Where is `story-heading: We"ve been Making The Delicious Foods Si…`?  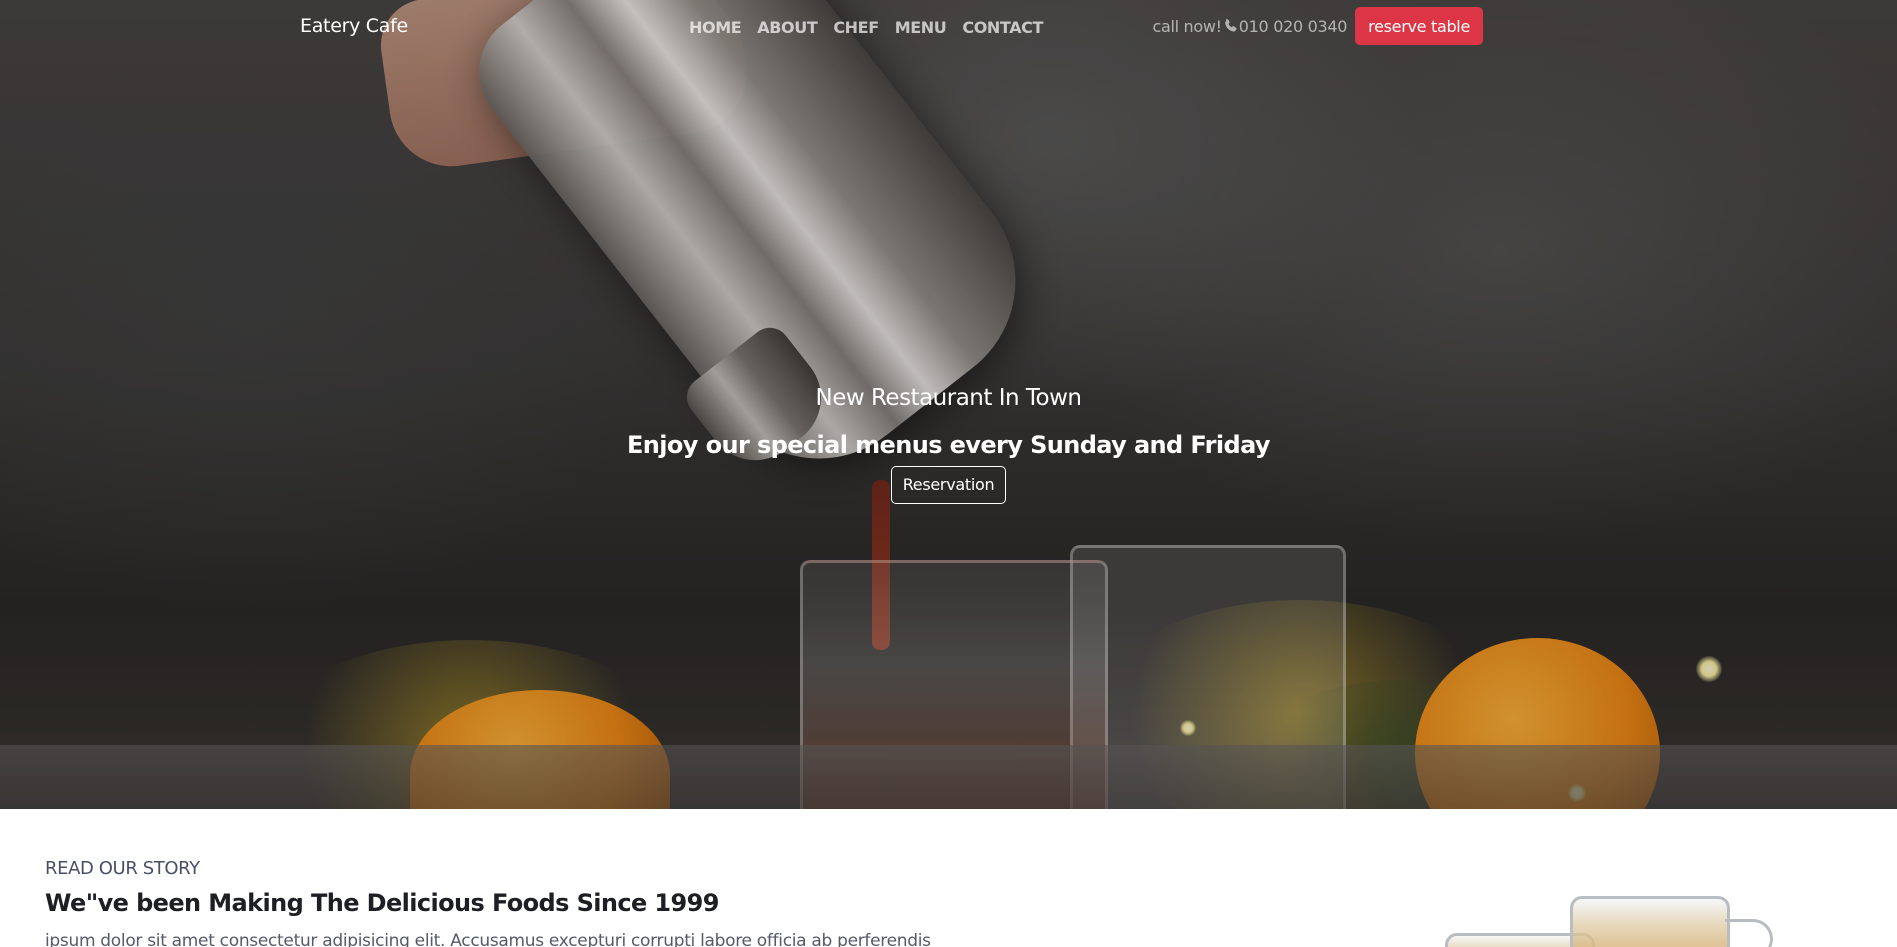
story-heading: We"ve been Making The Delicious Foods Si… is located at coordinates (382, 903).